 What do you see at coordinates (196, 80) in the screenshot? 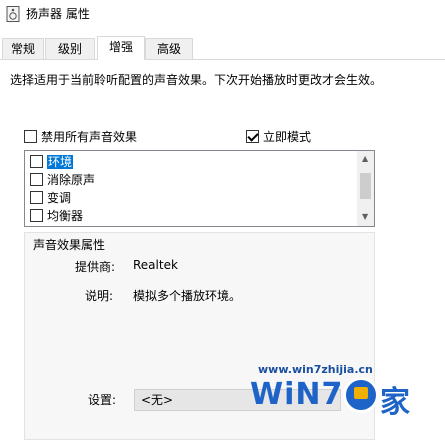
I see `description-text: 选择适用于当前聆听配置的声音效果。下次开始播放时更改才会生效。` at bounding box center [196, 80].